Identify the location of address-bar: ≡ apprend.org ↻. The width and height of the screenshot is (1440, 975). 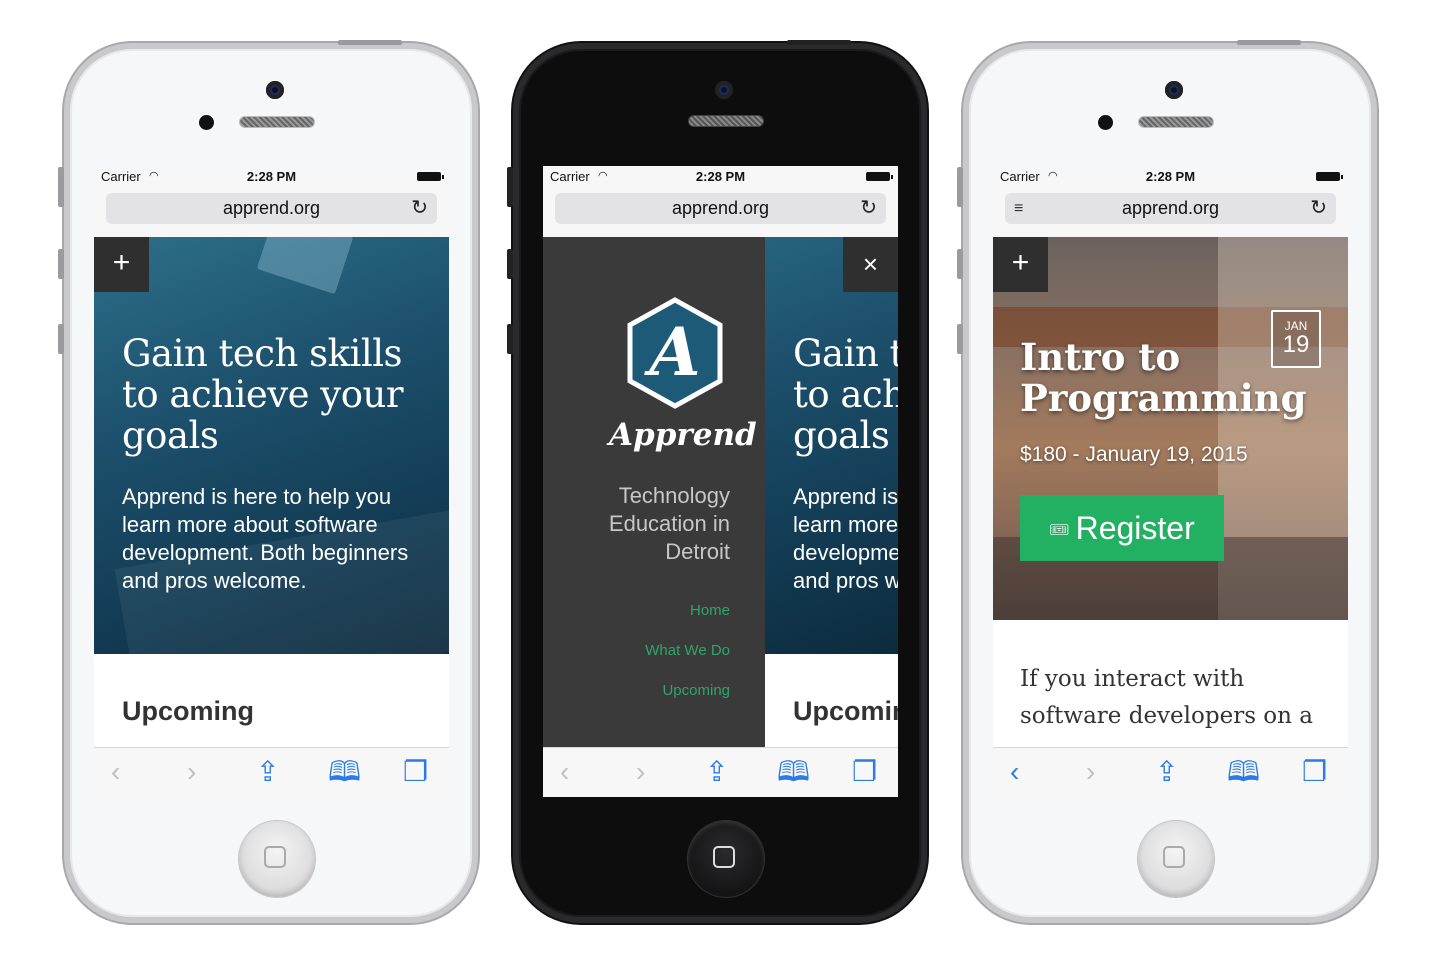
(1170, 208).